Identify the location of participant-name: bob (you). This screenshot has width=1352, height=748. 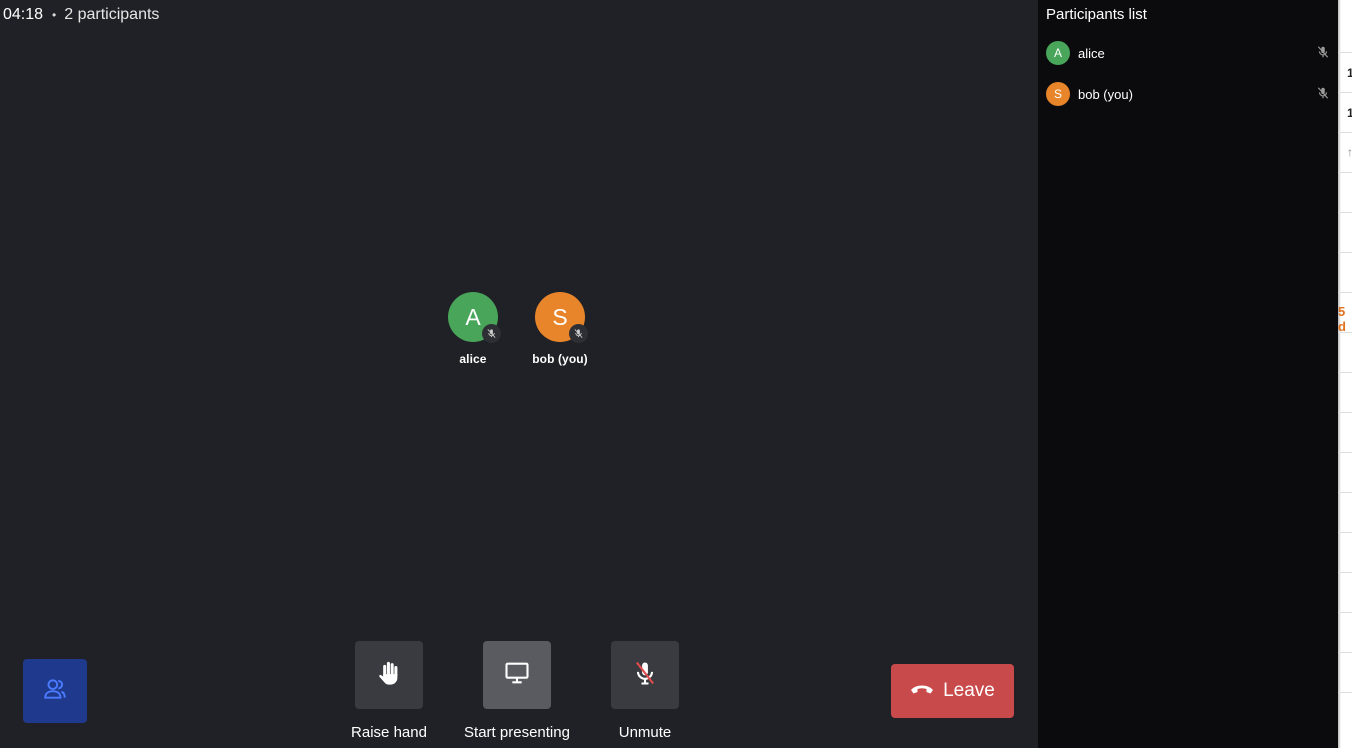
(560, 359).